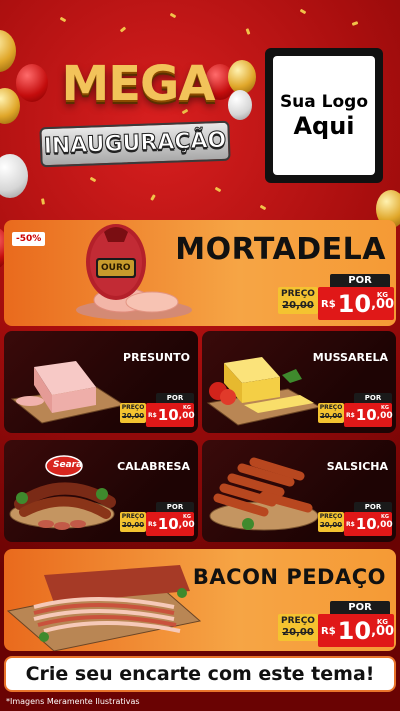  What do you see at coordinates (280, 249) in the screenshot?
I see `product-name: MORTADELA` at bounding box center [280, 249].